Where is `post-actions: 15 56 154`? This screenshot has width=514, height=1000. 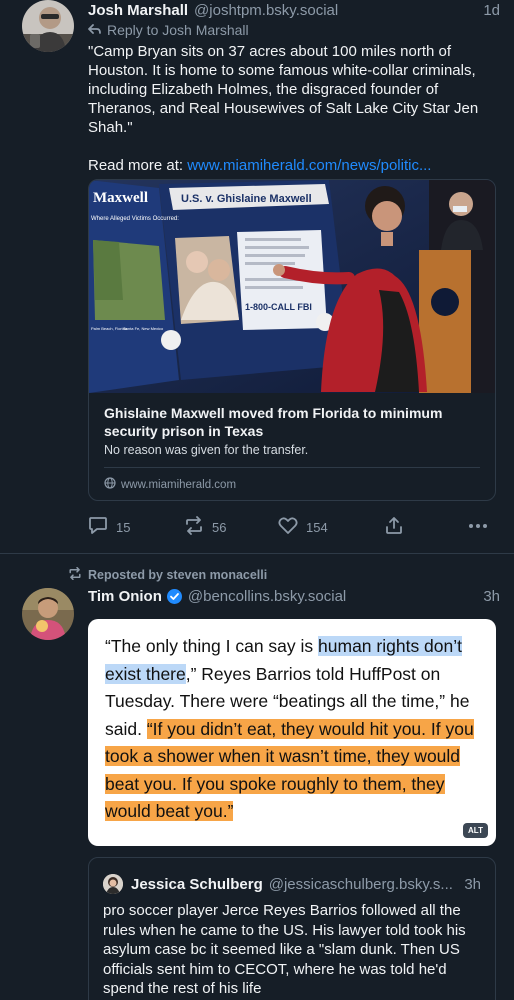 post-actions: 15 56 154 is located at coordinates (293, 526).